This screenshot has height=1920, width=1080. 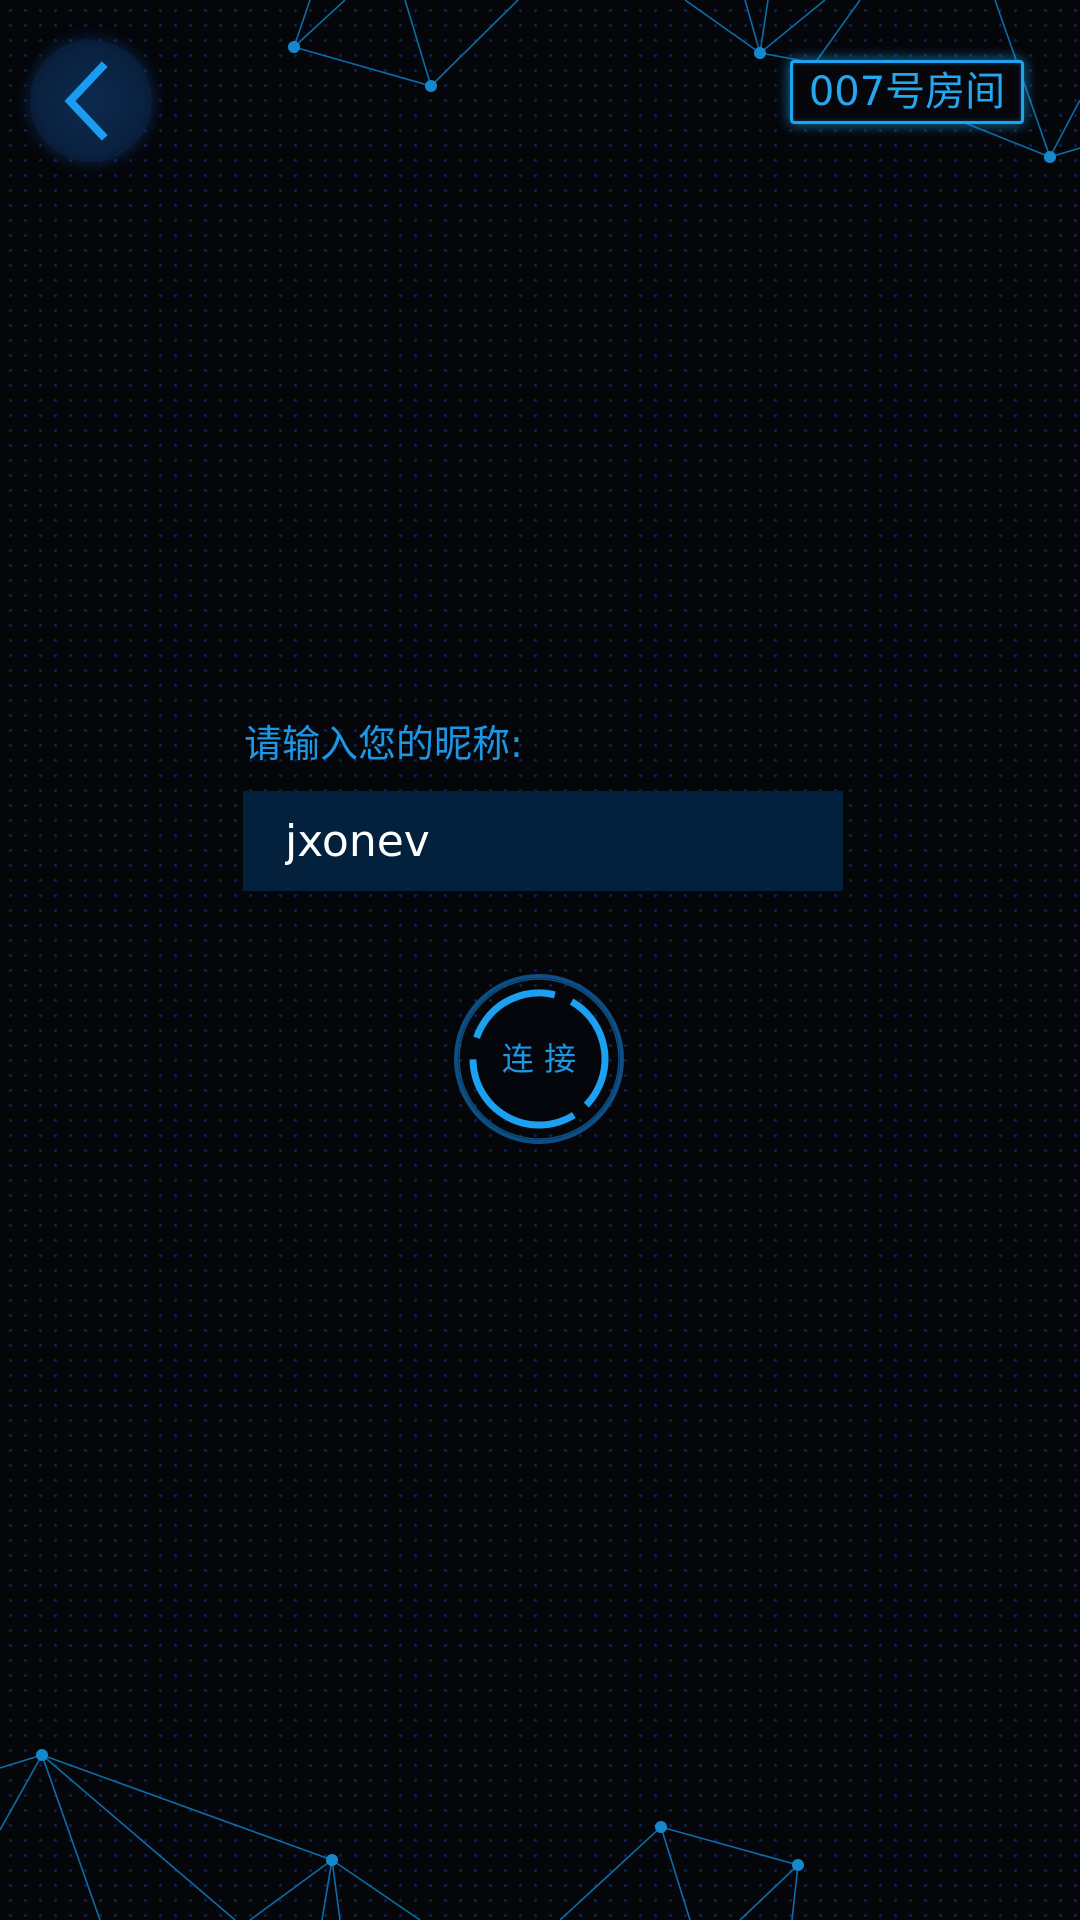 I want to click on back-button, so click(x=91, y=101).